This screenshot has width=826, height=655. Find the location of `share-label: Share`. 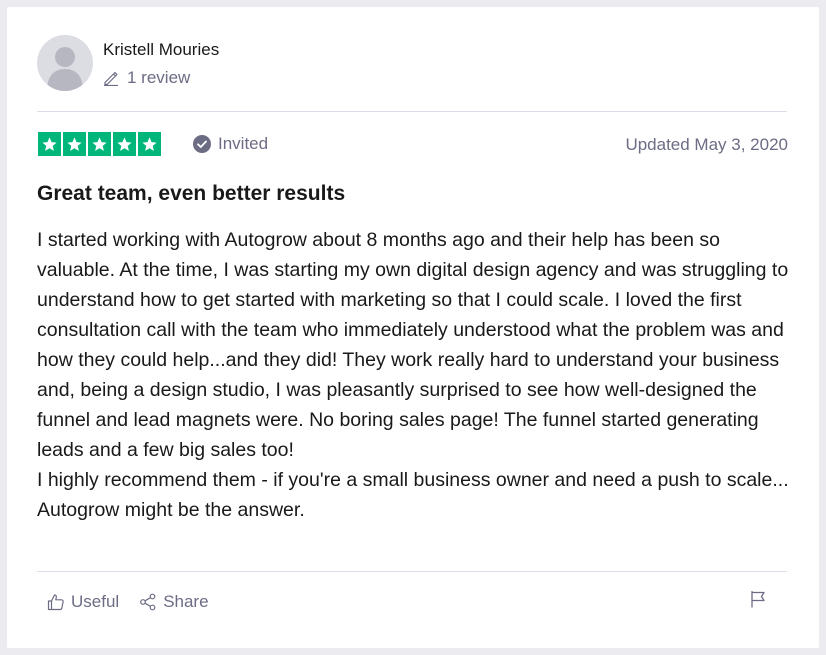

share-label: Share is located at coordinates (186, 601).